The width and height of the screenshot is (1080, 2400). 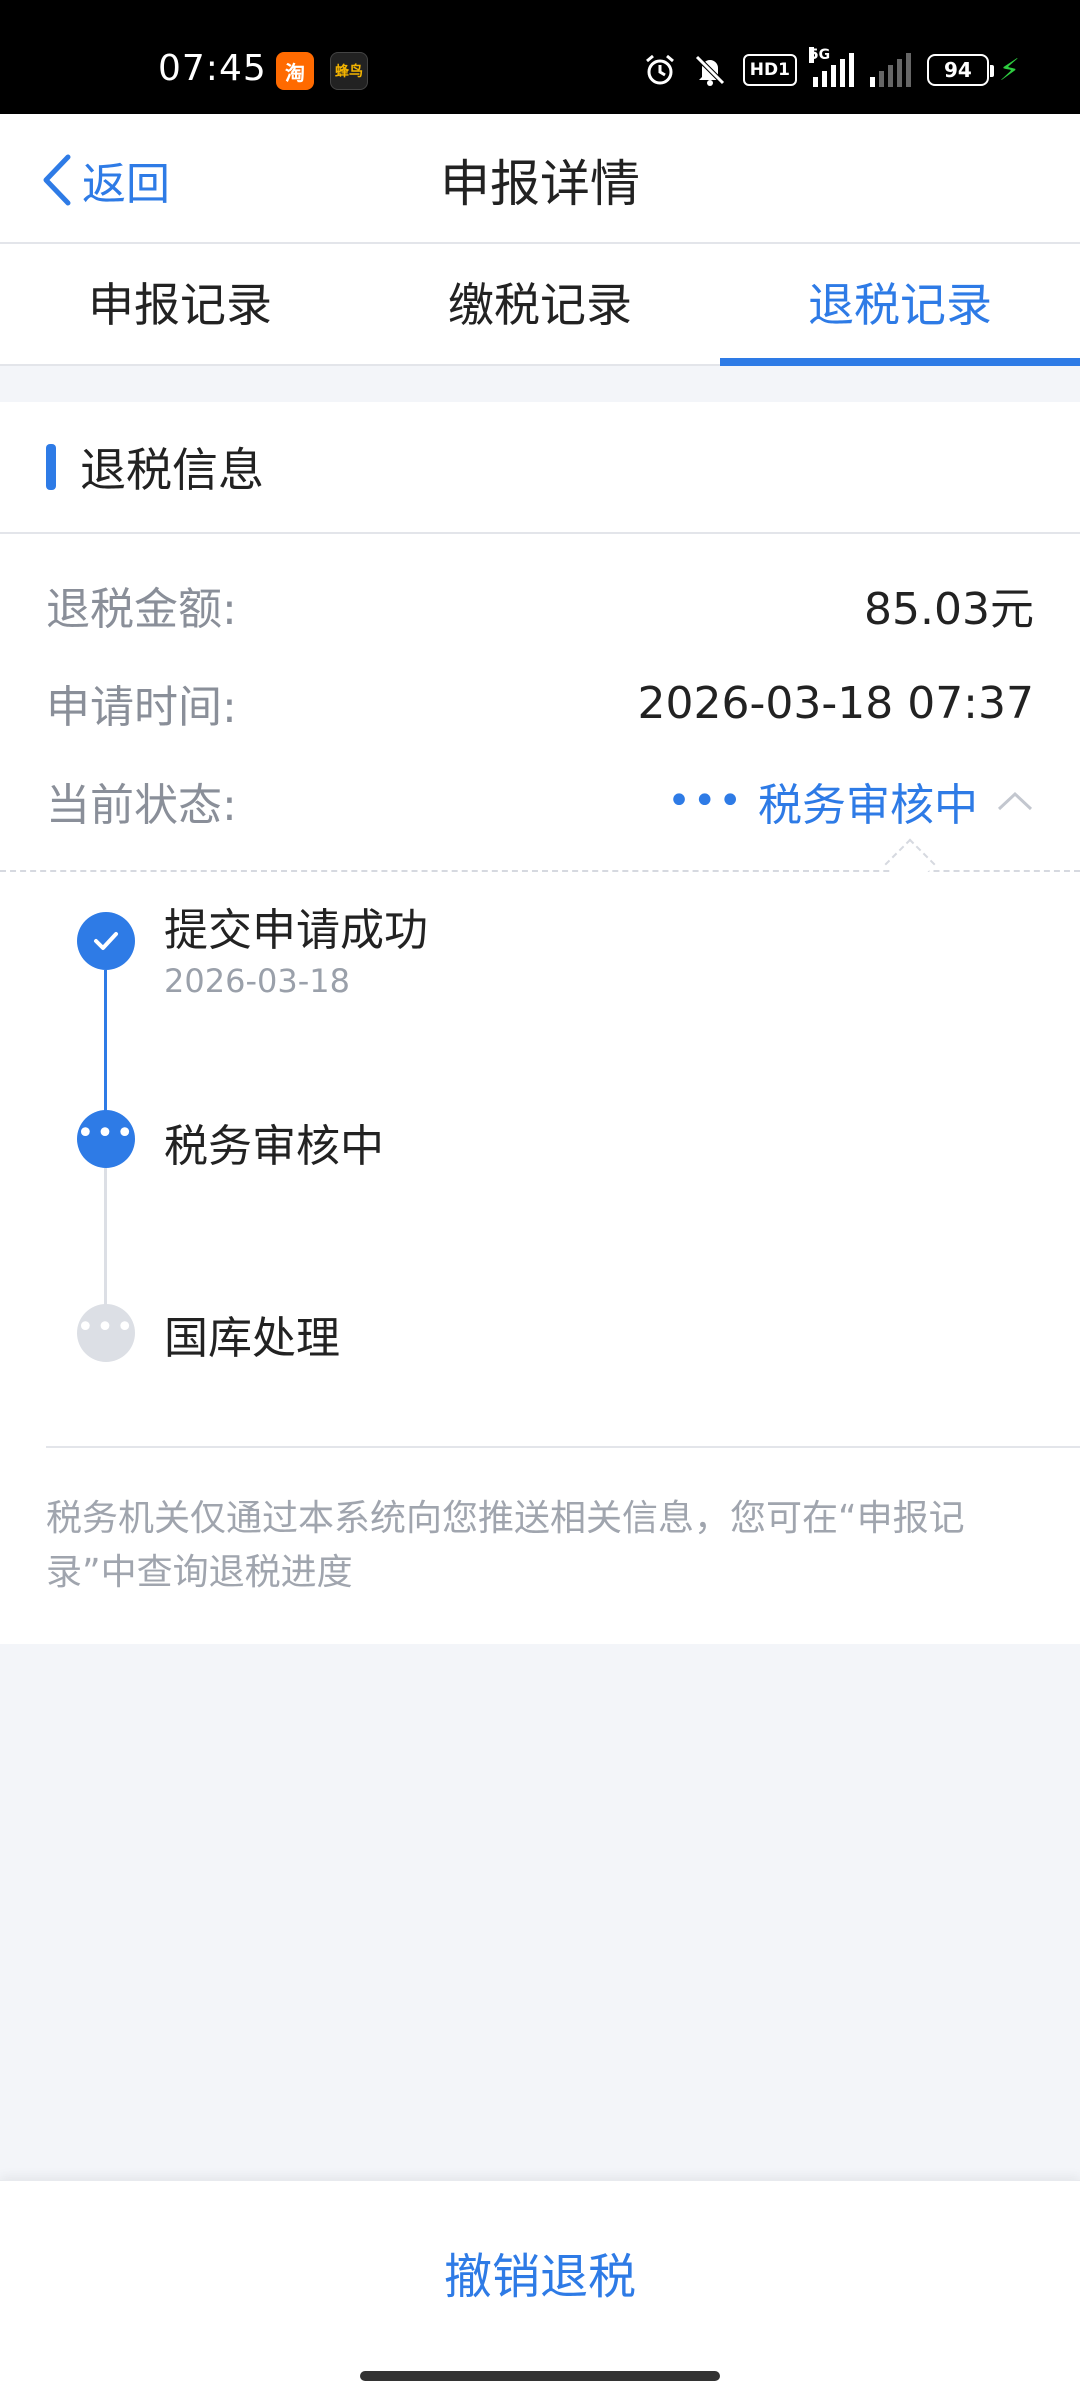 I want to click on tab-bar: 申报记录 缴税记录 退税记录, so click(x=540, y=305).